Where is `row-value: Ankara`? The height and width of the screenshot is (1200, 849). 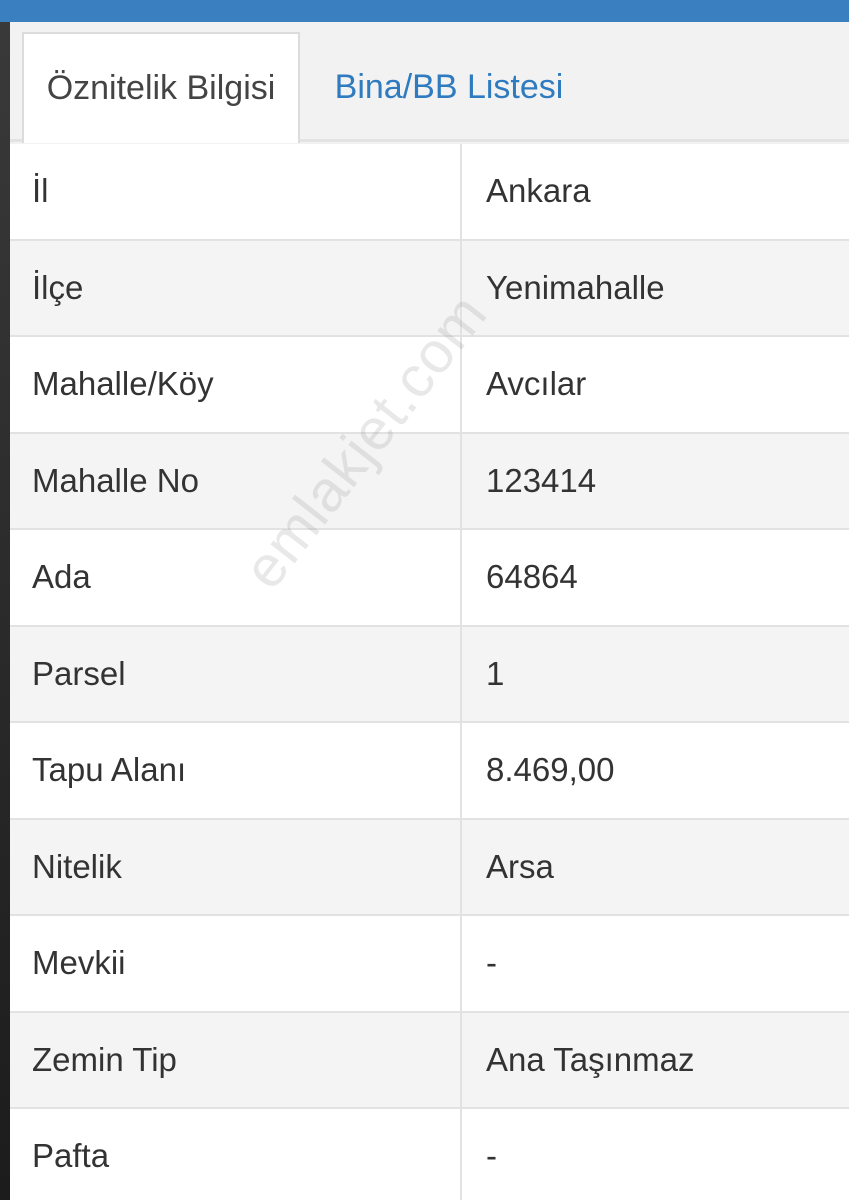 row-value: Ankara is located at coordinates (538, 191).